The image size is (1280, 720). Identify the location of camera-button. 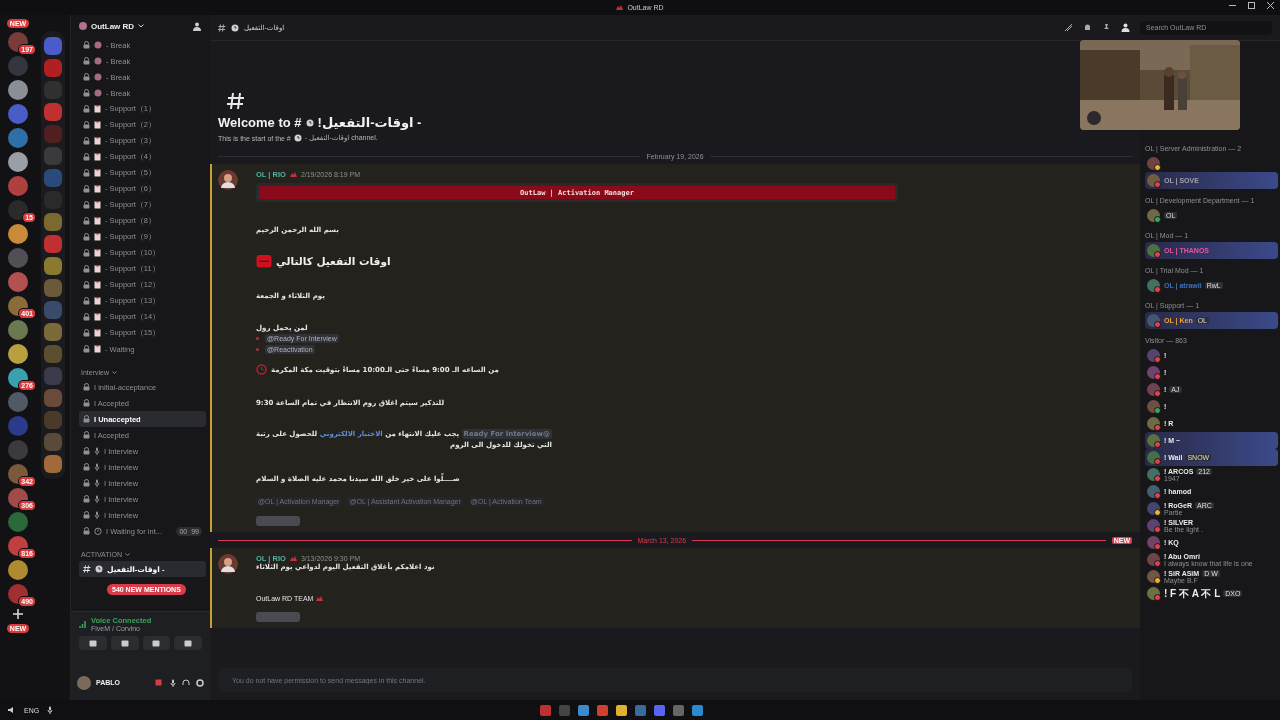
(93, 643).